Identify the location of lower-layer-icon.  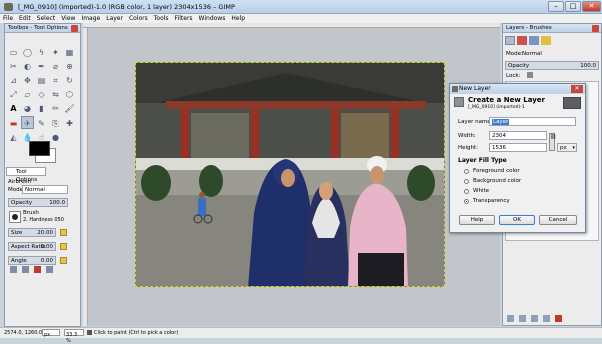
(534, 318).